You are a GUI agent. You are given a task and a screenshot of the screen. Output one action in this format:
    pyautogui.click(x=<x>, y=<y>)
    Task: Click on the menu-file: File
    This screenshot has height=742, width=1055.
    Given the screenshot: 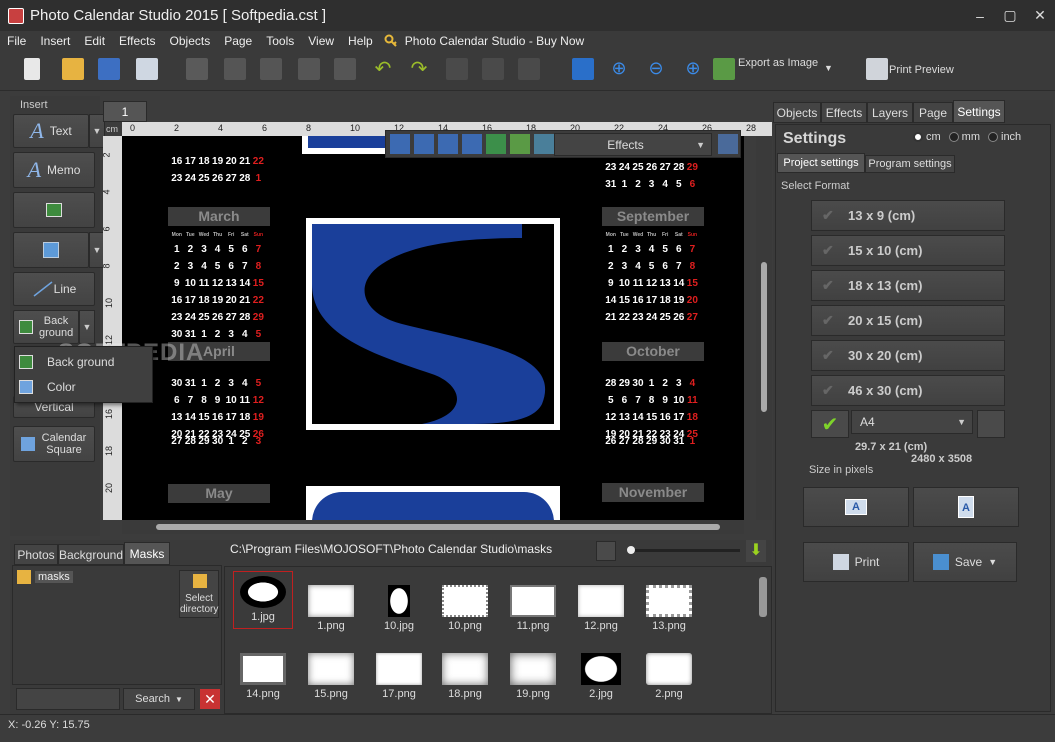 What is the action you would take?
    pyautogui.click(x=16, y=41)
    